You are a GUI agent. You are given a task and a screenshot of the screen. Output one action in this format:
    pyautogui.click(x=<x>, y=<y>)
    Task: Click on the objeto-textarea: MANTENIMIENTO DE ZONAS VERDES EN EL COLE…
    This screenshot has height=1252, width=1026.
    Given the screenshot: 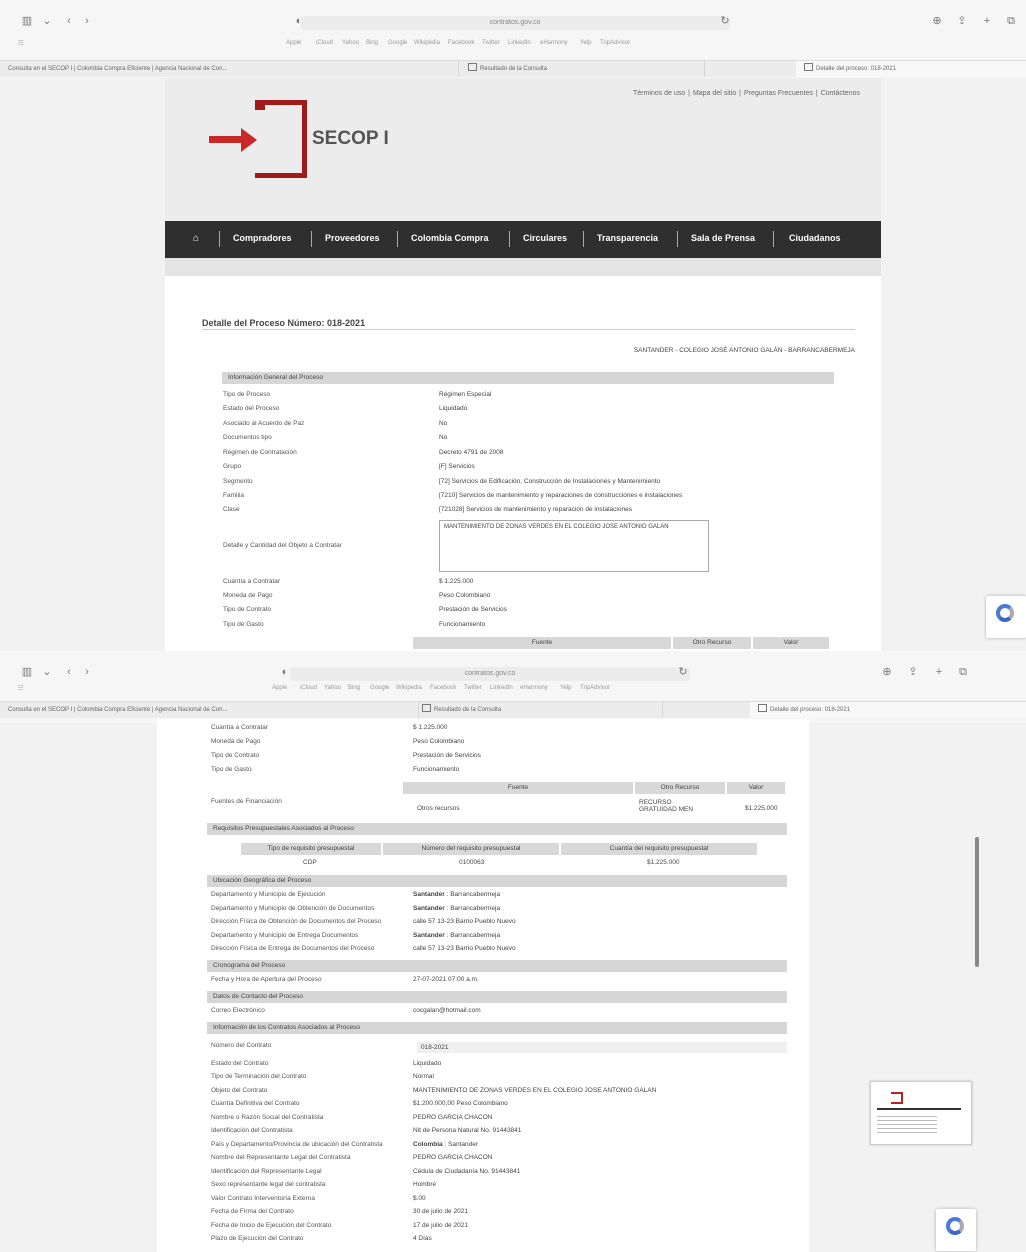 What is the action you would take?
    pyautogui.click(x=574, y=546)
    